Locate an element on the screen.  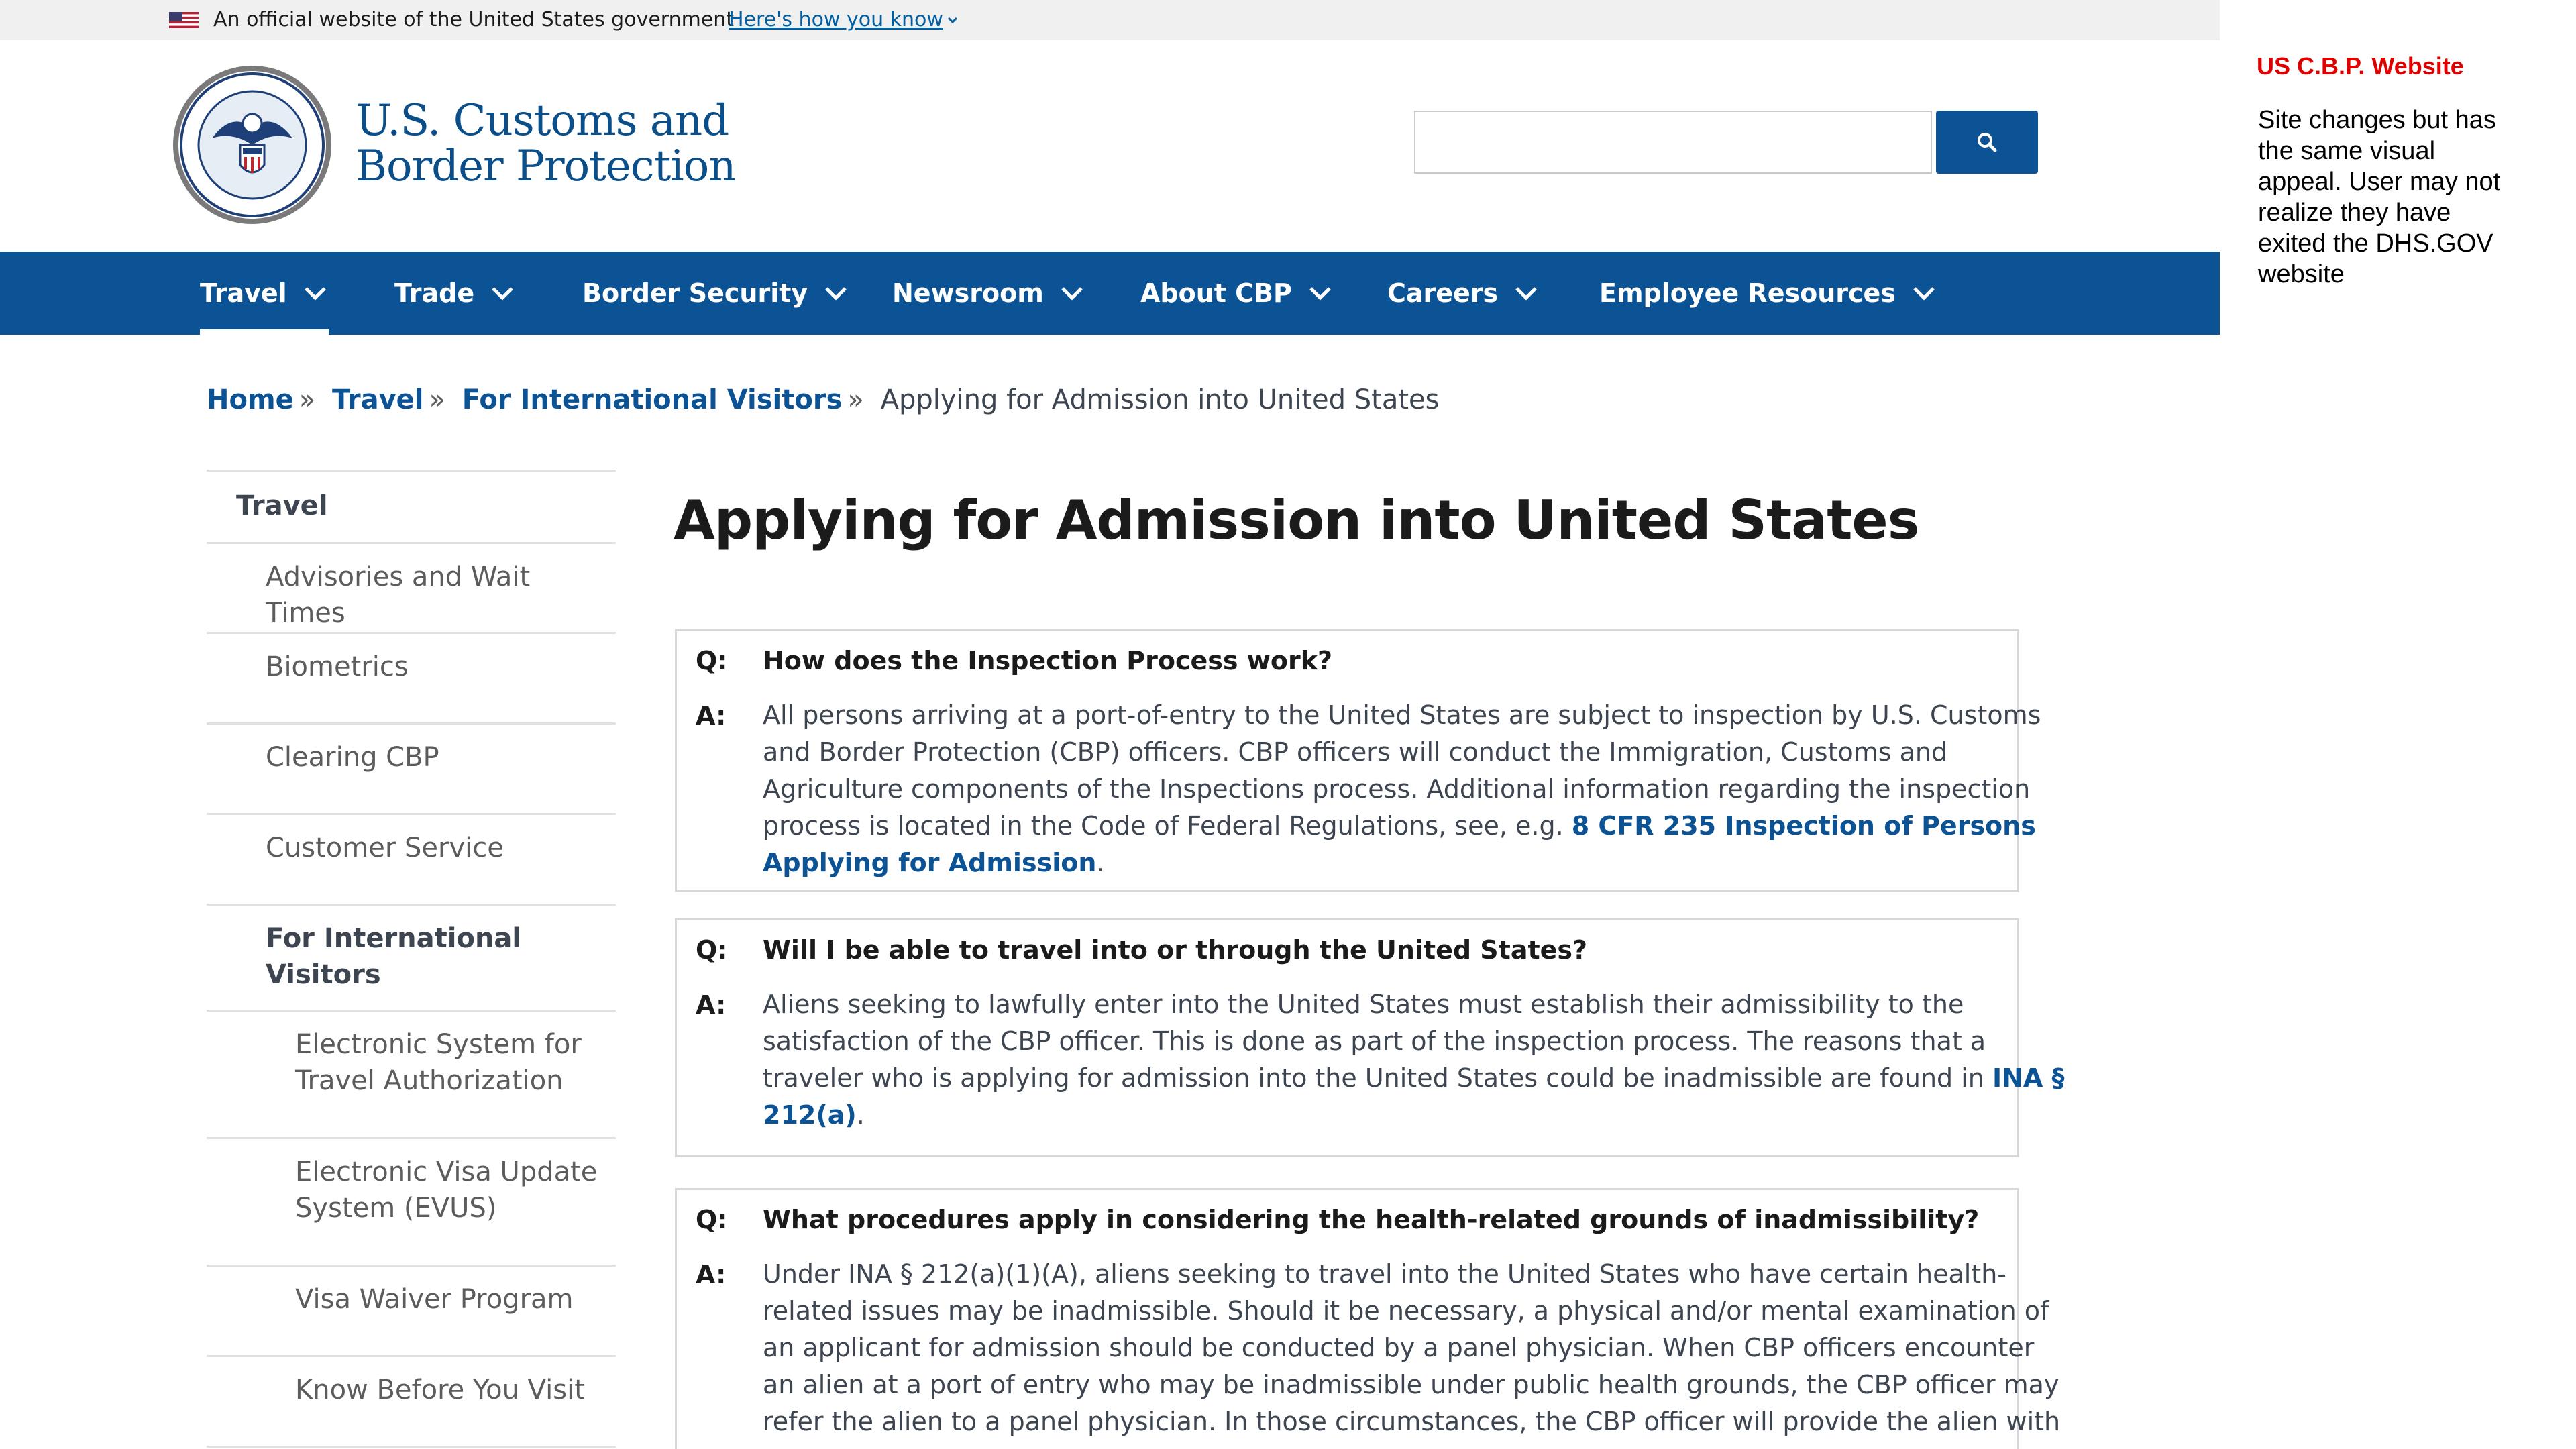
search-icon is located at coordinates (1987, 142).